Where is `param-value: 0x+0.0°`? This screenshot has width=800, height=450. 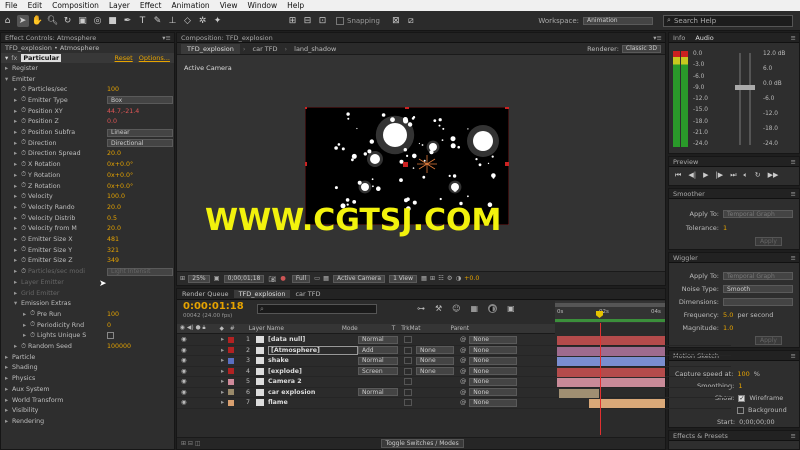 param-value: 0x+0.0° is located at coordinates (120, 175).